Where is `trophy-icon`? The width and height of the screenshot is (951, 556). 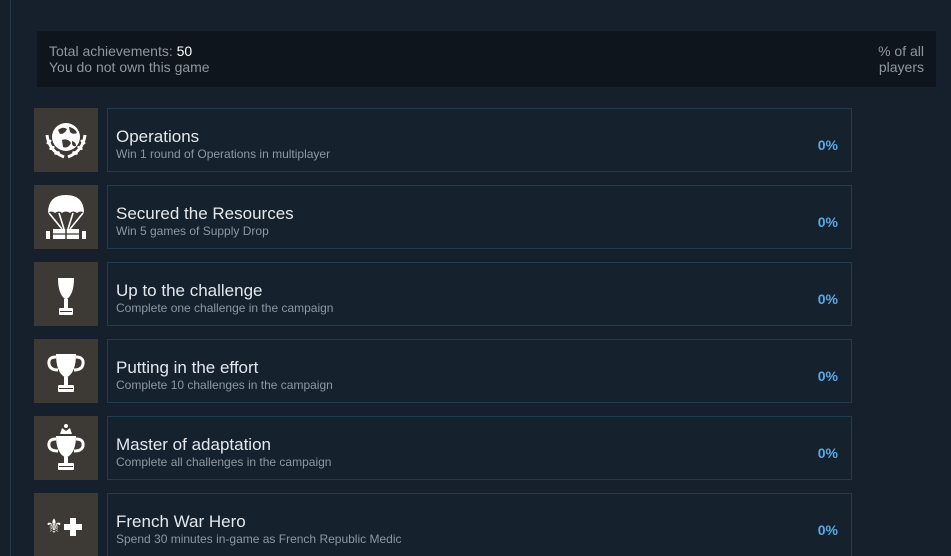 trophy-icon is located at coordinates (66, 373).